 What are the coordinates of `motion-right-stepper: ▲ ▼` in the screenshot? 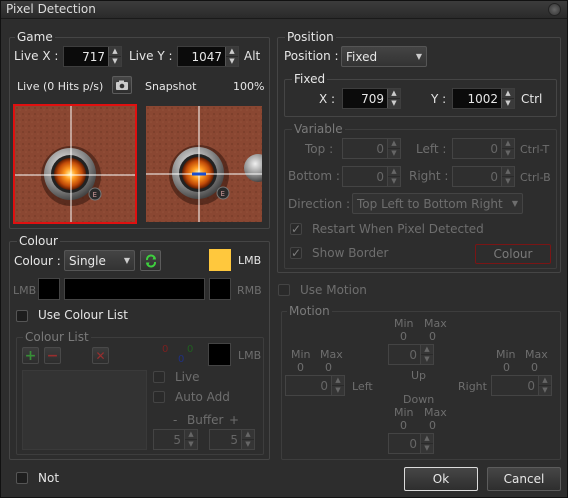 It's located at (544, 385).